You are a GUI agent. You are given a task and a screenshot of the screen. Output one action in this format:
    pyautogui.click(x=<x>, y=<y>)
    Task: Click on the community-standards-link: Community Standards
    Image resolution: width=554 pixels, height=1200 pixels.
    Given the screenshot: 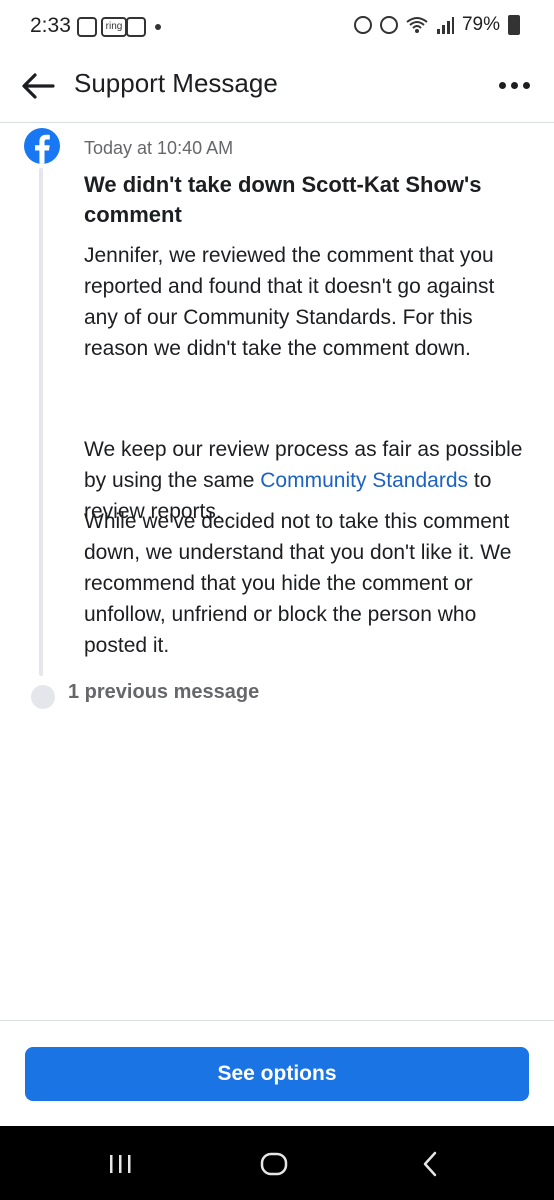 What is the action you would take?
    pyautogui.click(x=364, y=480)
    